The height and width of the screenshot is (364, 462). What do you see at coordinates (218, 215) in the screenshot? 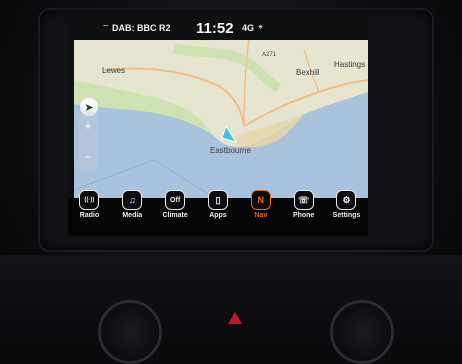
I see `dock-label-apps: Apps` at bounding box center [218, 215].